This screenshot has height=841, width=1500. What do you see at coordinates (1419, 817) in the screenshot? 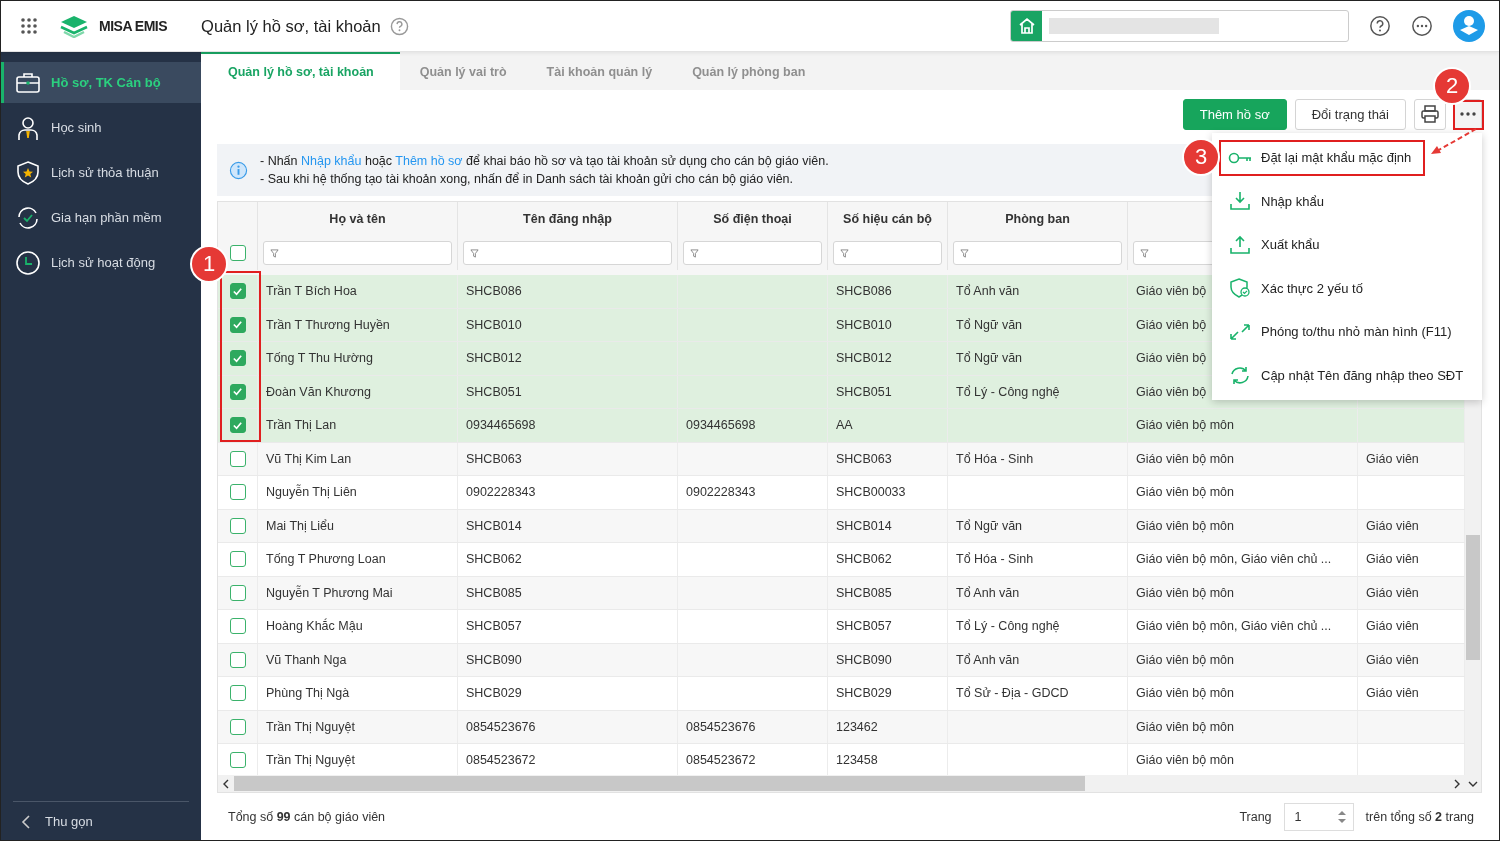
I see `page-count: trên tổng số 2 trang` at bounding box center [1419, 817].